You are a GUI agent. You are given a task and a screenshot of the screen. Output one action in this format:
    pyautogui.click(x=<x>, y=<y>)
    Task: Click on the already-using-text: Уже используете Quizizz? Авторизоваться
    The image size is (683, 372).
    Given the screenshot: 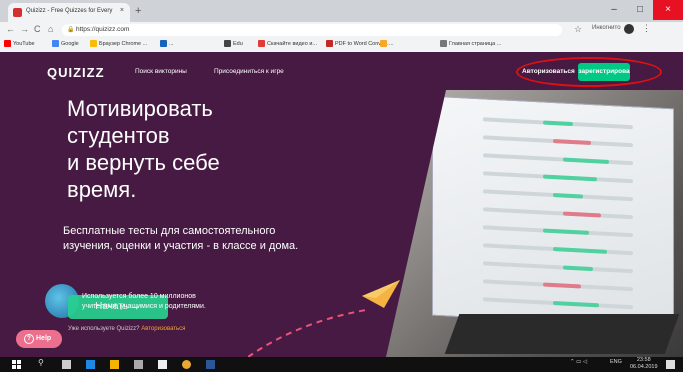 What is the action you would take?
    pyautogui.click(x=126, y=329)
    